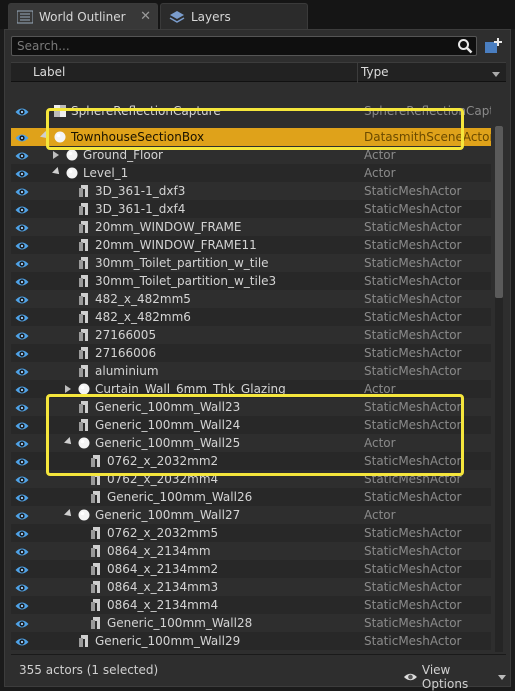 Image resolution: width=515 pixels, height=691 pixels. I want to click on tree-row: Generic_100mm_Wall_grey StaticMeshActor, so click(251, 651).